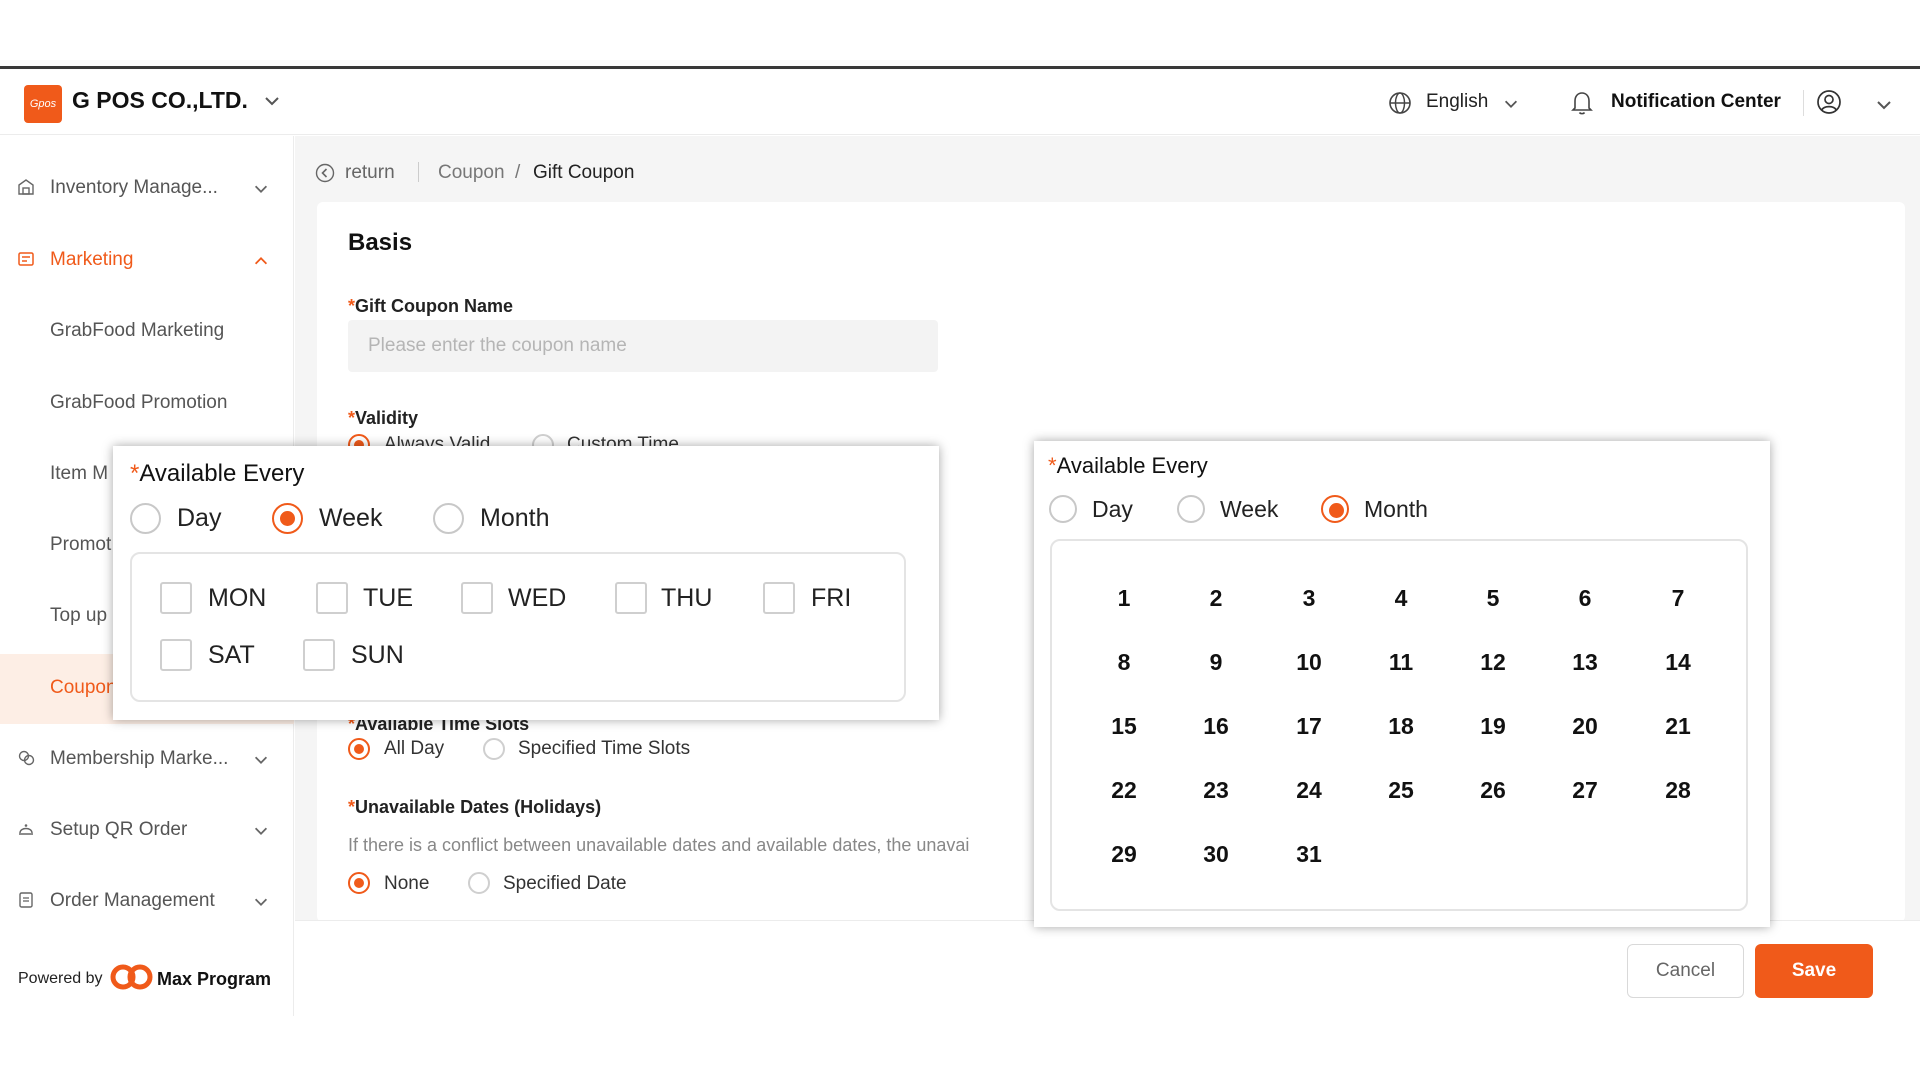  What do you see at coordinates (325, 173) in the screenshot?
I see `return-circle-icon` at bounding box center [325, 173].